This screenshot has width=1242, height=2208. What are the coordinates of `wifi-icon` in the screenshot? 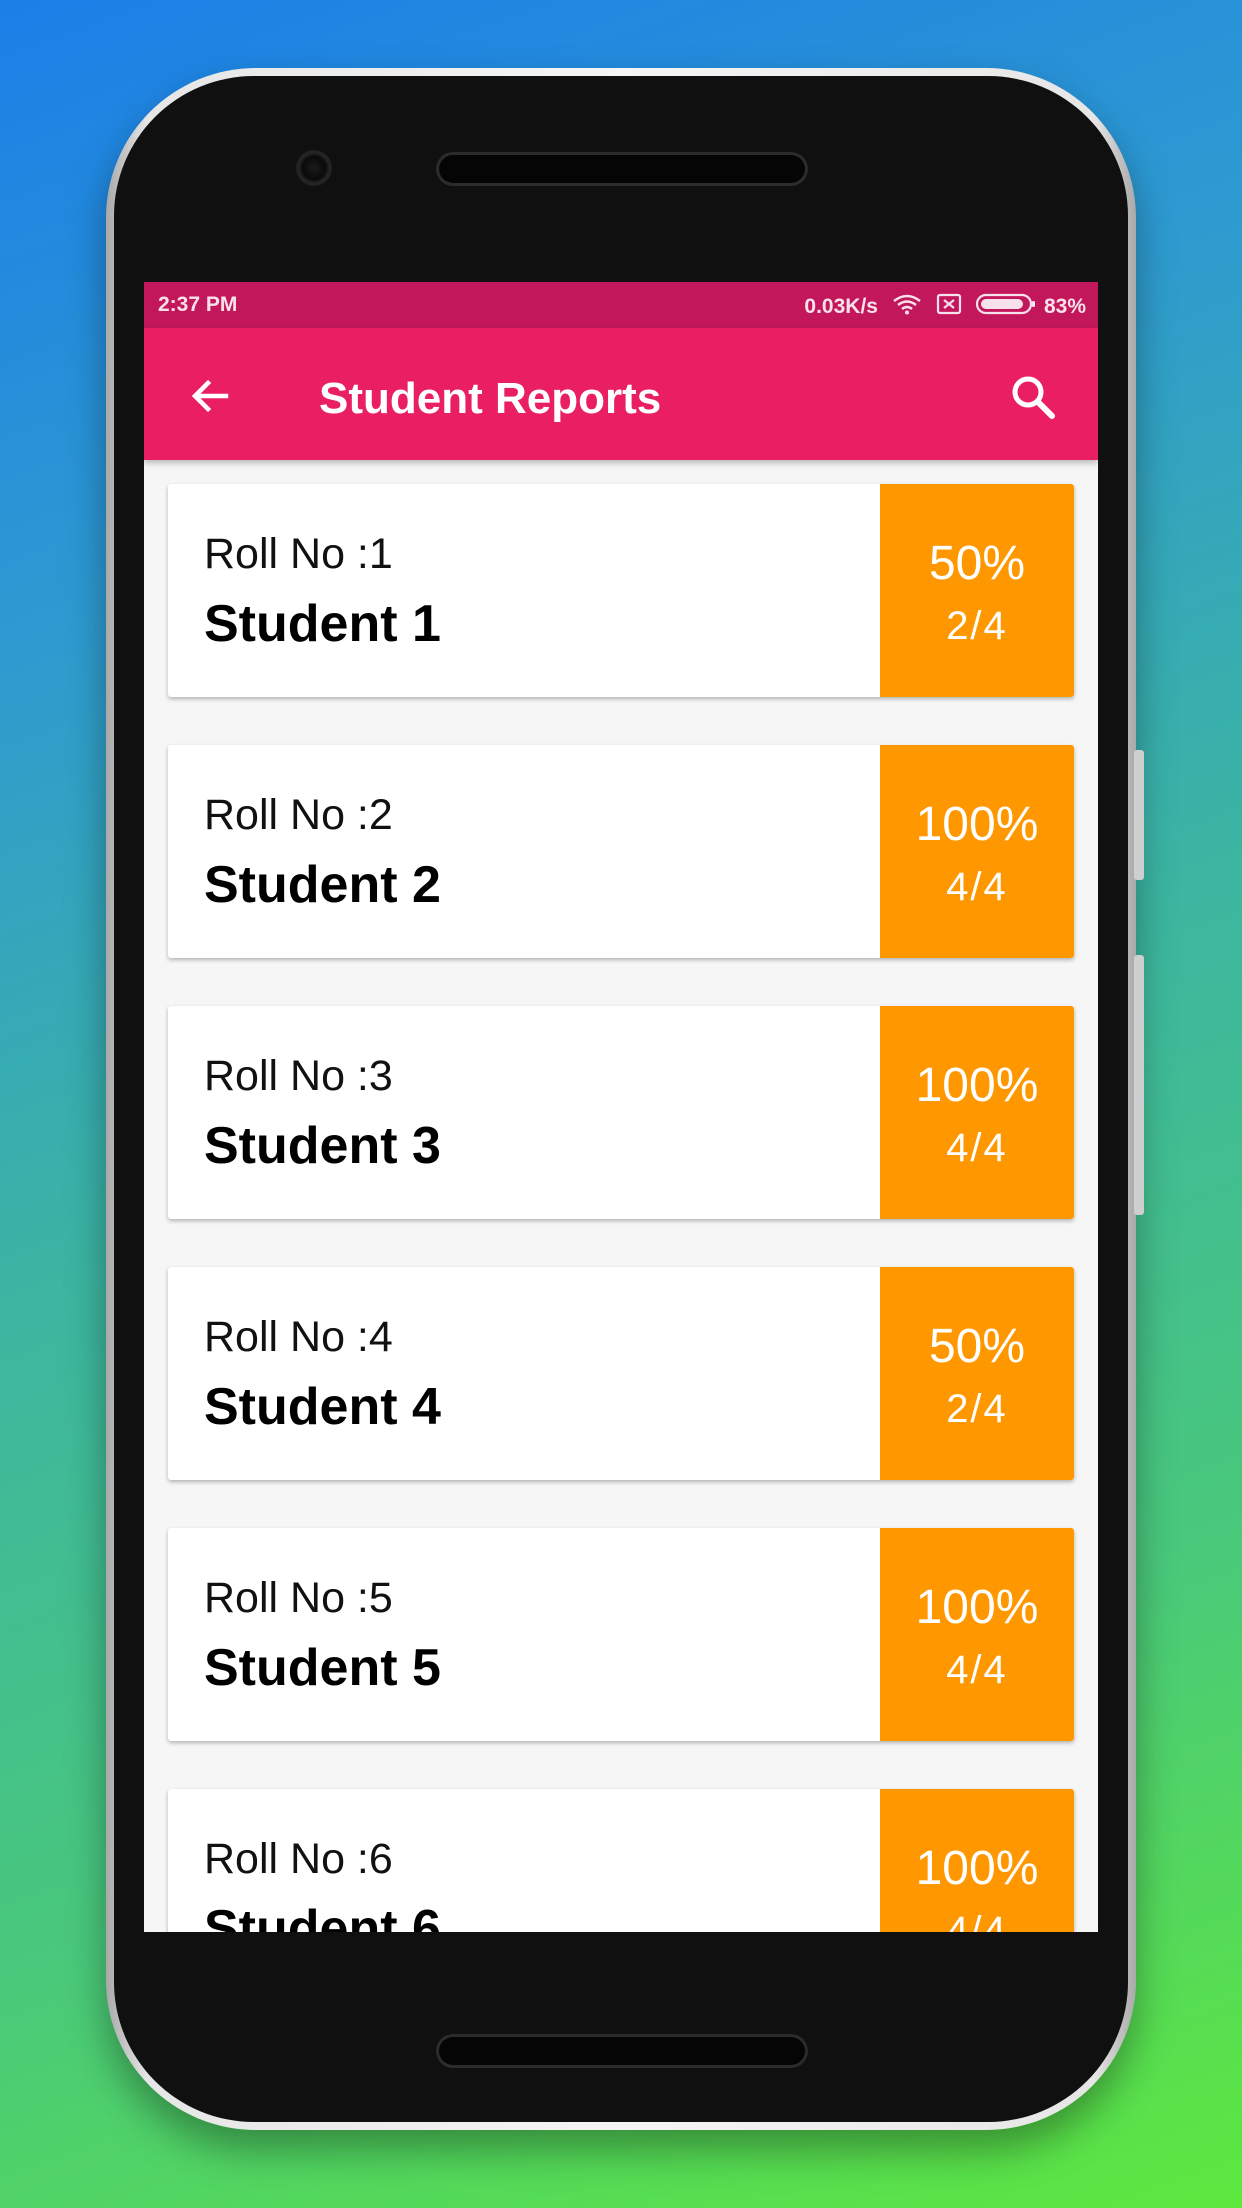 It's located at (907, 307).